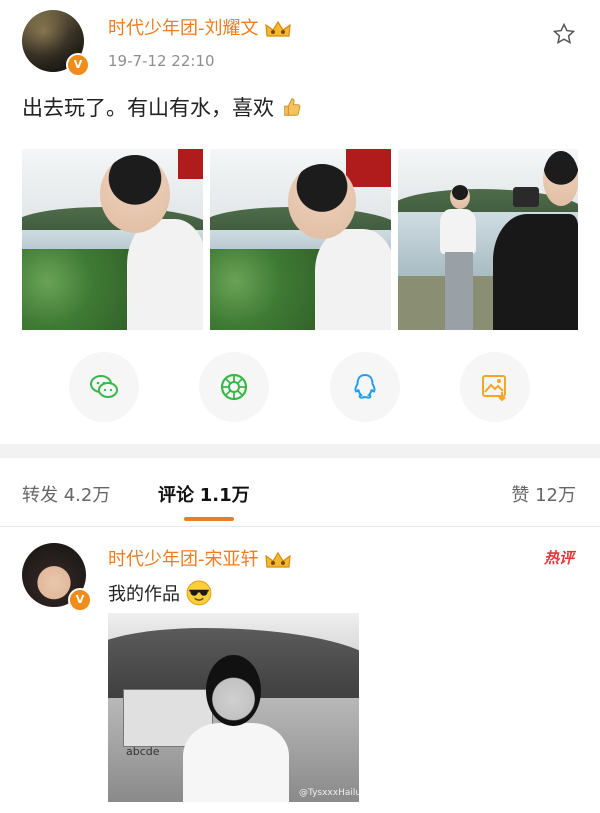  What do you see at coordinates (558, 558) in the screenshot?
I see `hot-comment-badge: 热评` at bounding box center [558, 558].